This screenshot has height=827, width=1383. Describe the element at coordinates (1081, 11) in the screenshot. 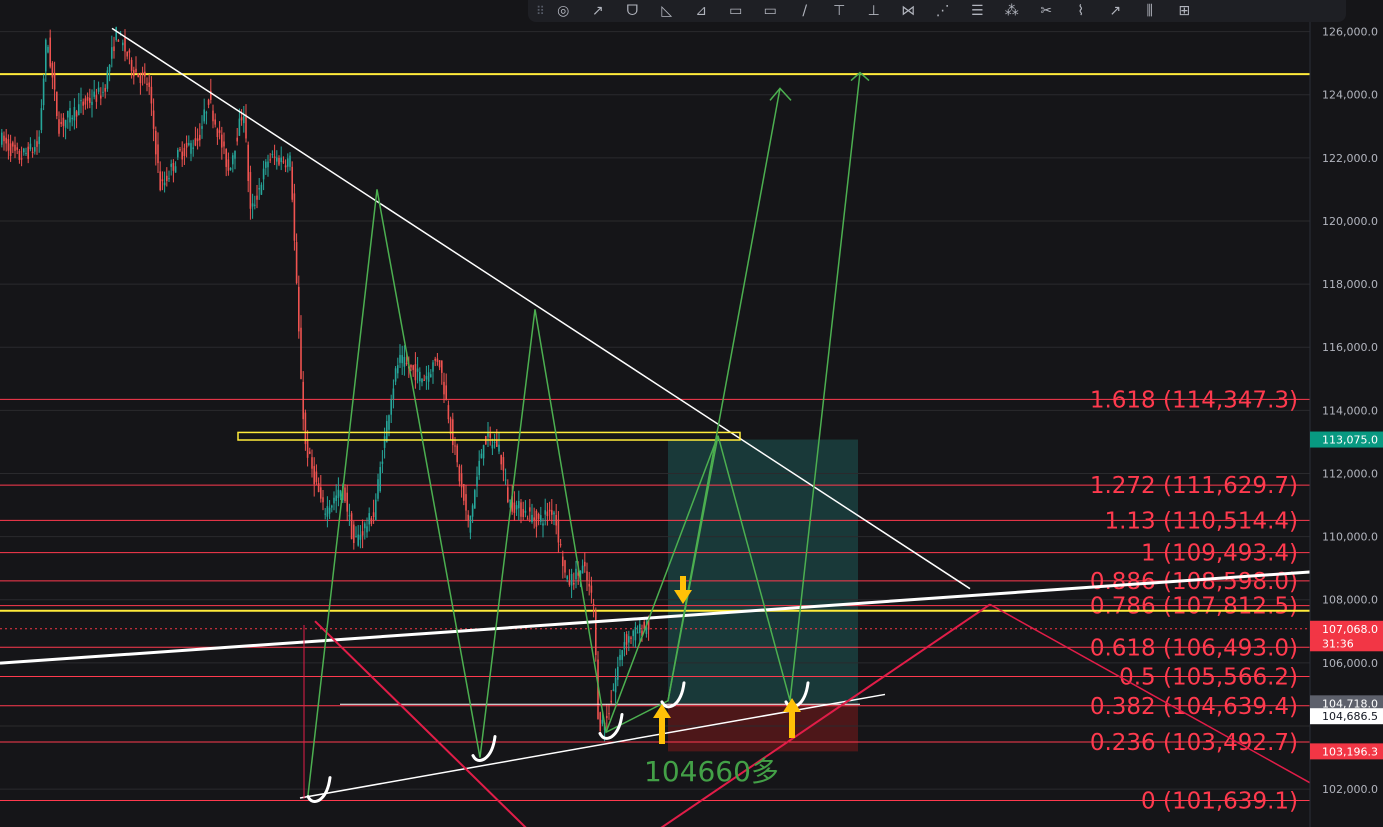

I see `drawing-tool-icon: ⌇` at that location.